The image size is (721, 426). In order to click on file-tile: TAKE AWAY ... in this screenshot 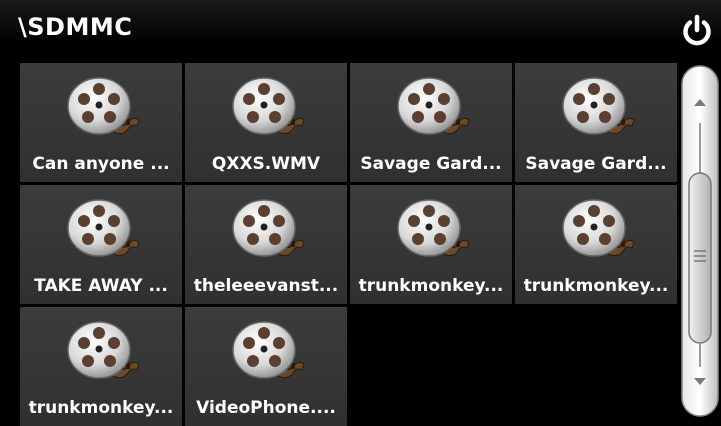, I will do `click(101, 244)`.